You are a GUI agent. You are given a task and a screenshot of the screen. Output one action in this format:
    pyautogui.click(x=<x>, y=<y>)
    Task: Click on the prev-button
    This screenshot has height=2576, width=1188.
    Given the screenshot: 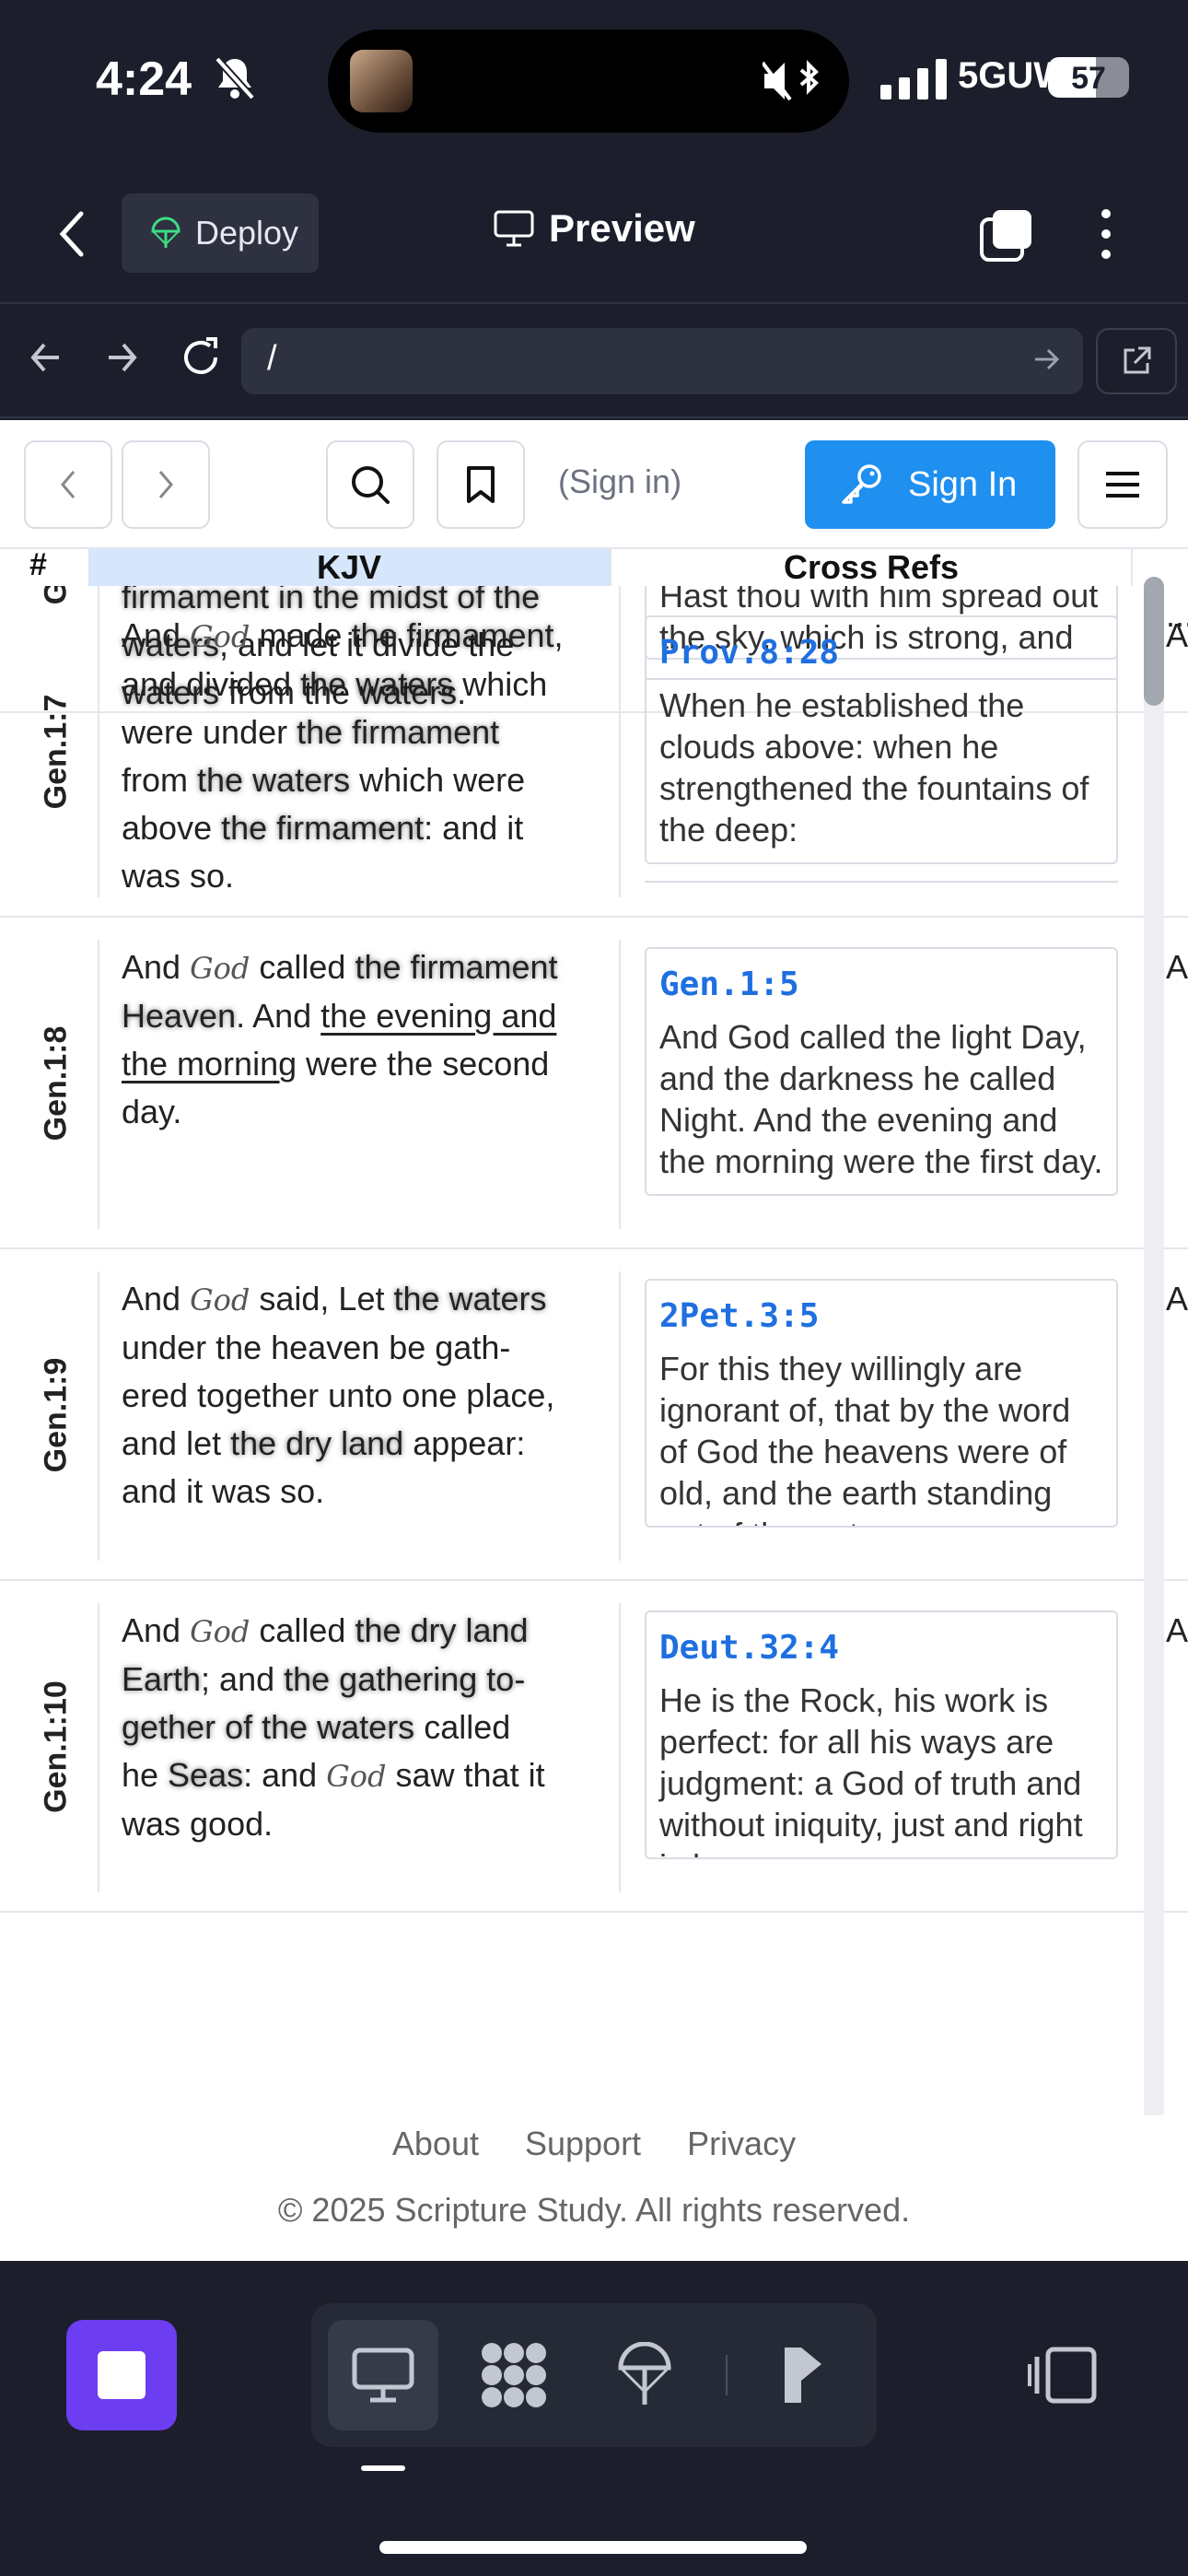 What is the action you would take?
    pyautogui.click(x=68, y=484)
    